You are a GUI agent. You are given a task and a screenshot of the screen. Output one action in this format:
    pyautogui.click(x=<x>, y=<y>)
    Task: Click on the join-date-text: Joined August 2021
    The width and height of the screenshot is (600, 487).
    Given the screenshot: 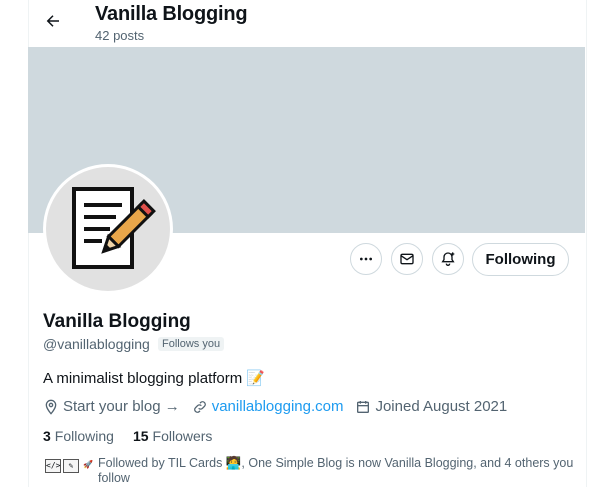 What is the action you would take?
    pyautogui.click(x=441, y=406)
    